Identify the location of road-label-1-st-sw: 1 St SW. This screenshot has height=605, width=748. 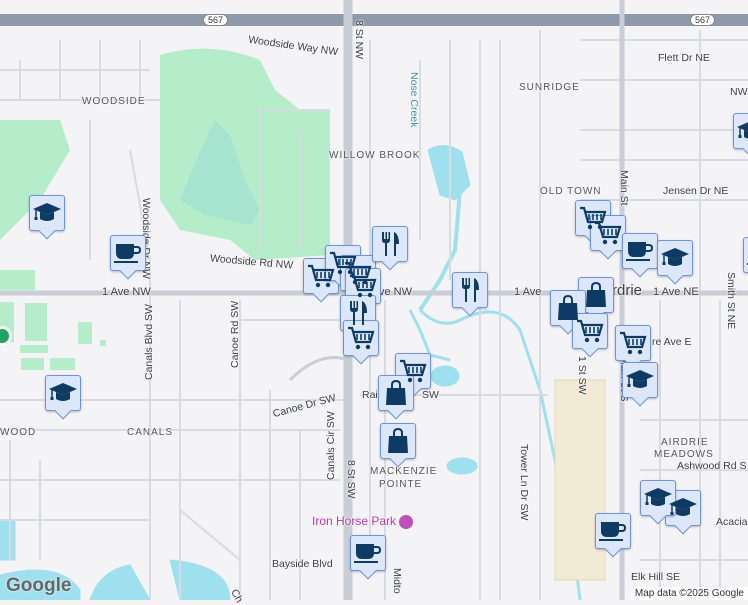
(582, 375).